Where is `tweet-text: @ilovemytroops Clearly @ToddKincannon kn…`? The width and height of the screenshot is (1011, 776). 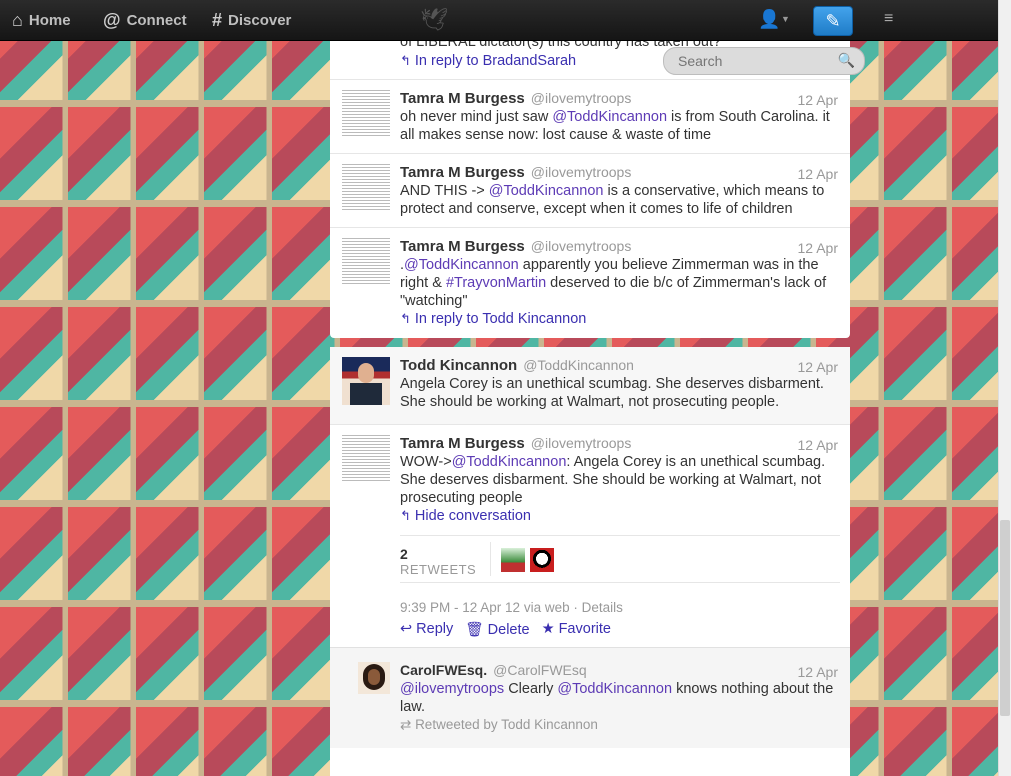
tweet-text: @ilovemytroops Clearly @ToddKincannon kn… is located at coordinates (620, 698).